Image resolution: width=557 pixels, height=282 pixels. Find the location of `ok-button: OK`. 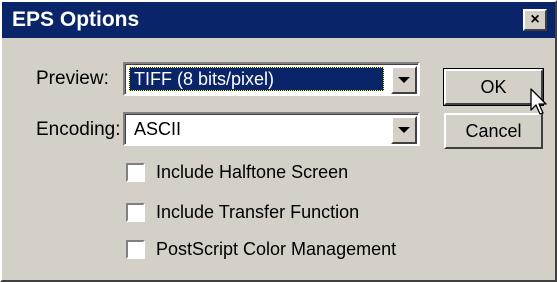

ok-button: OK is located at coordinates (493, 87).